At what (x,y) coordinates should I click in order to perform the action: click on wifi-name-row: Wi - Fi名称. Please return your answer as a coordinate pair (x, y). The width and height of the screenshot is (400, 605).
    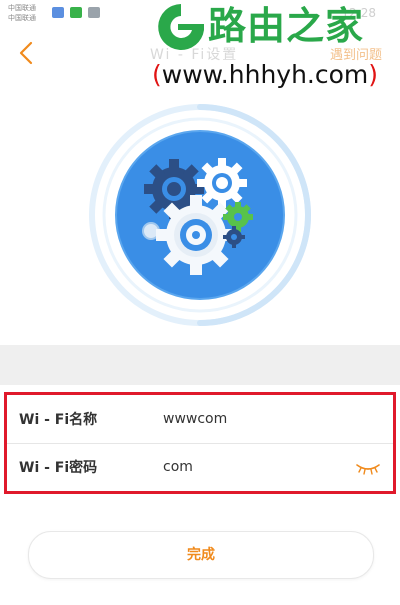
    Looking at the image, I should click on (200, 419).